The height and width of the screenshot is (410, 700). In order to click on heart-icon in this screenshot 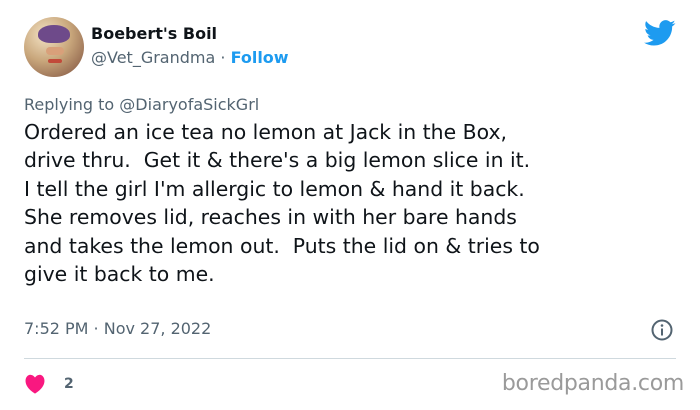, I will do `click(35, 384)`.